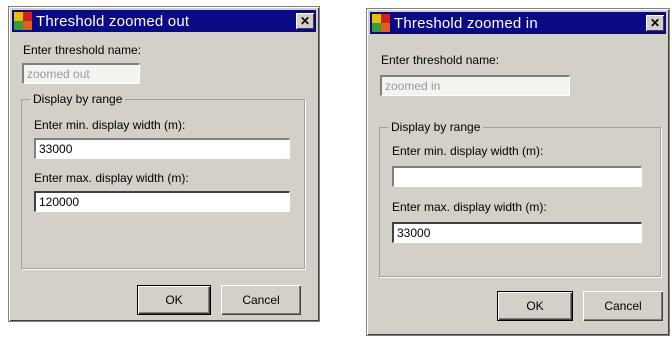 This screenshot has height=338, width=672. I want to click on title-bar: Threshold zoomed out ✕, so click(164, 21).